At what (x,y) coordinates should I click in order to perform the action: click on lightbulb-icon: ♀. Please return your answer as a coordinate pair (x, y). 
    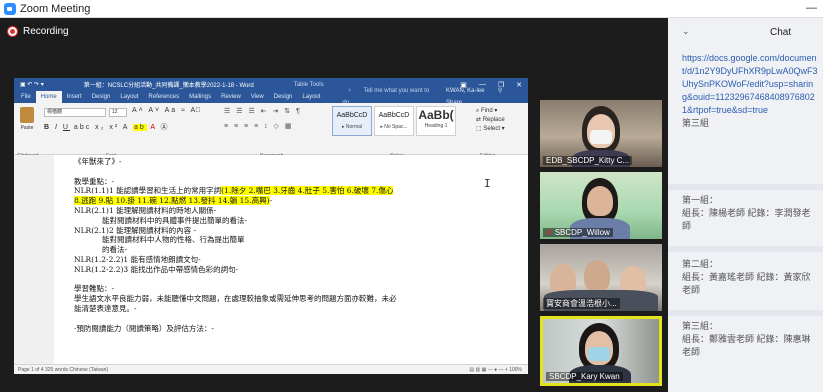
    Looking at the image, I should click on (350, 91).